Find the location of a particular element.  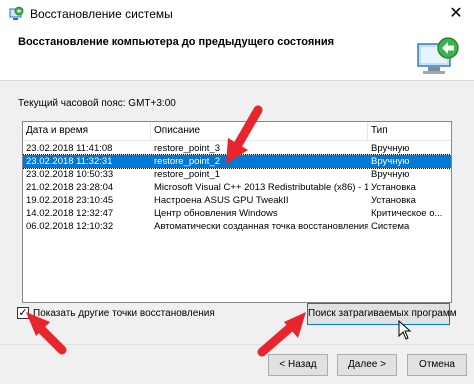

cell-date: 23.02.2018 10:50:33 is located at coordinates (70, 174).